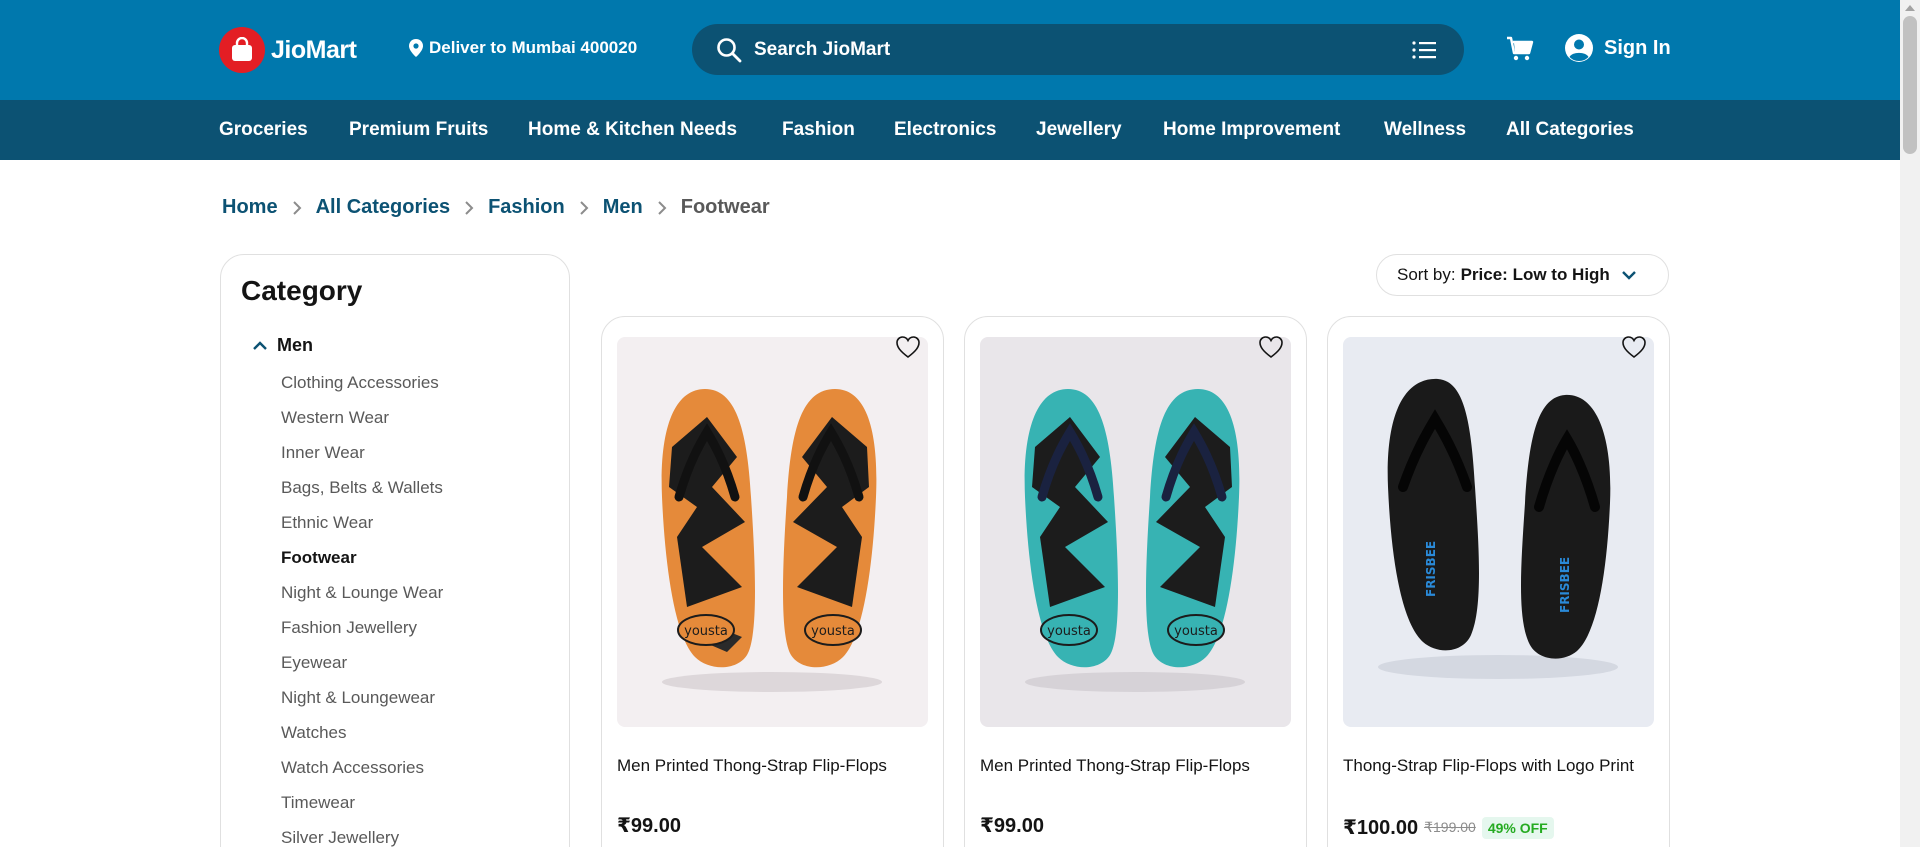 Image resolution: width=1920 pixels, height=847 pixels. Describe the element at coordinates (319, 558) in the screenshot. I see `sidebar-item-footwear: Footwear` at that location.